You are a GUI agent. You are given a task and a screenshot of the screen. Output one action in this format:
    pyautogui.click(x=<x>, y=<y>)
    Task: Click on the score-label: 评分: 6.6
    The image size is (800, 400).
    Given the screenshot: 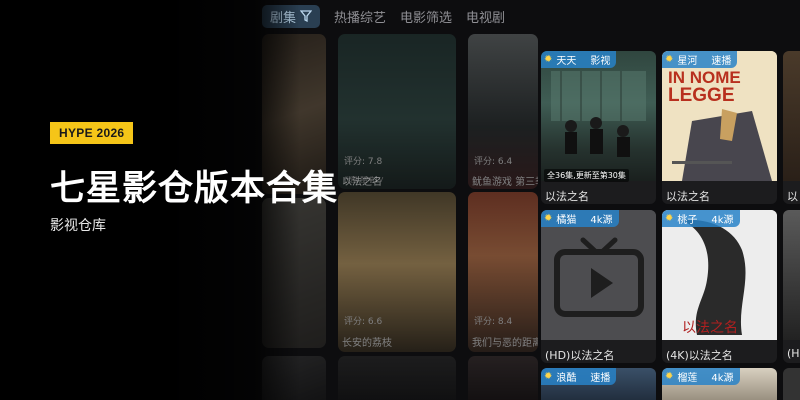 What is the action you would take?
    pyautogui.click(x=363, y=322)
    